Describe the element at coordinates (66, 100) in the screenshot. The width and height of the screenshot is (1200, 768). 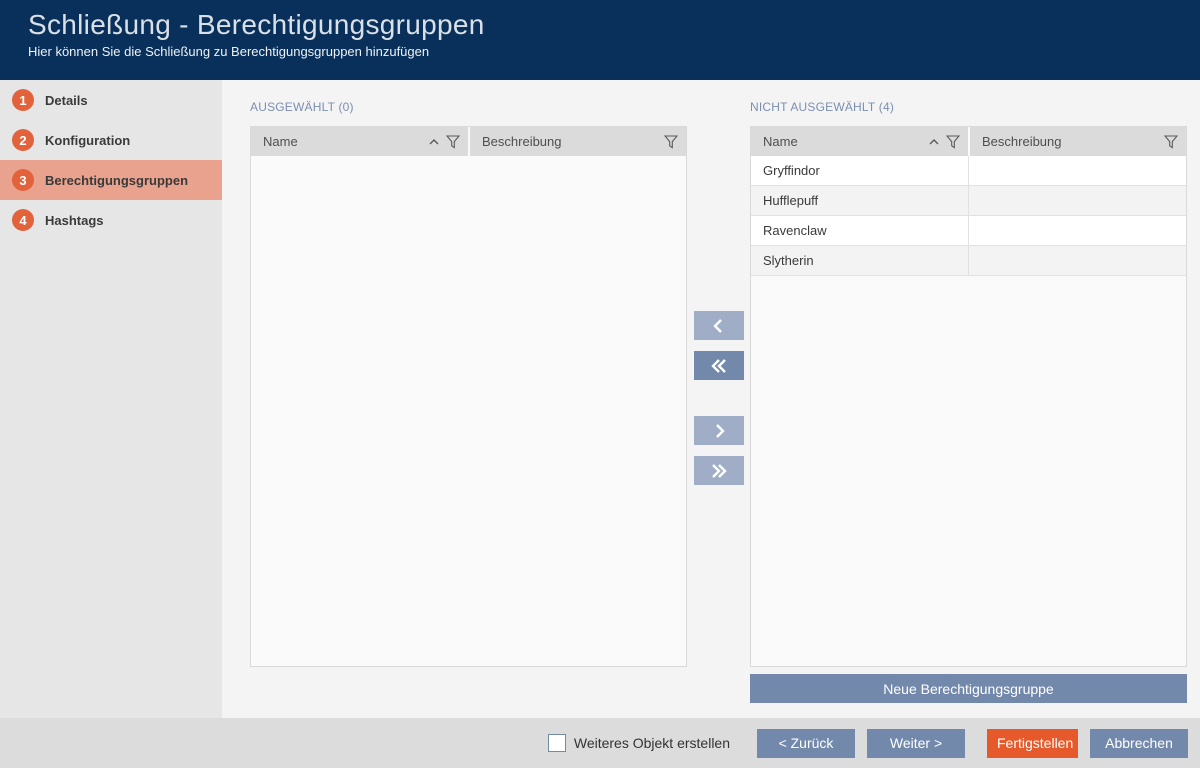
I see `sidebar-item-label: Details` at that location.